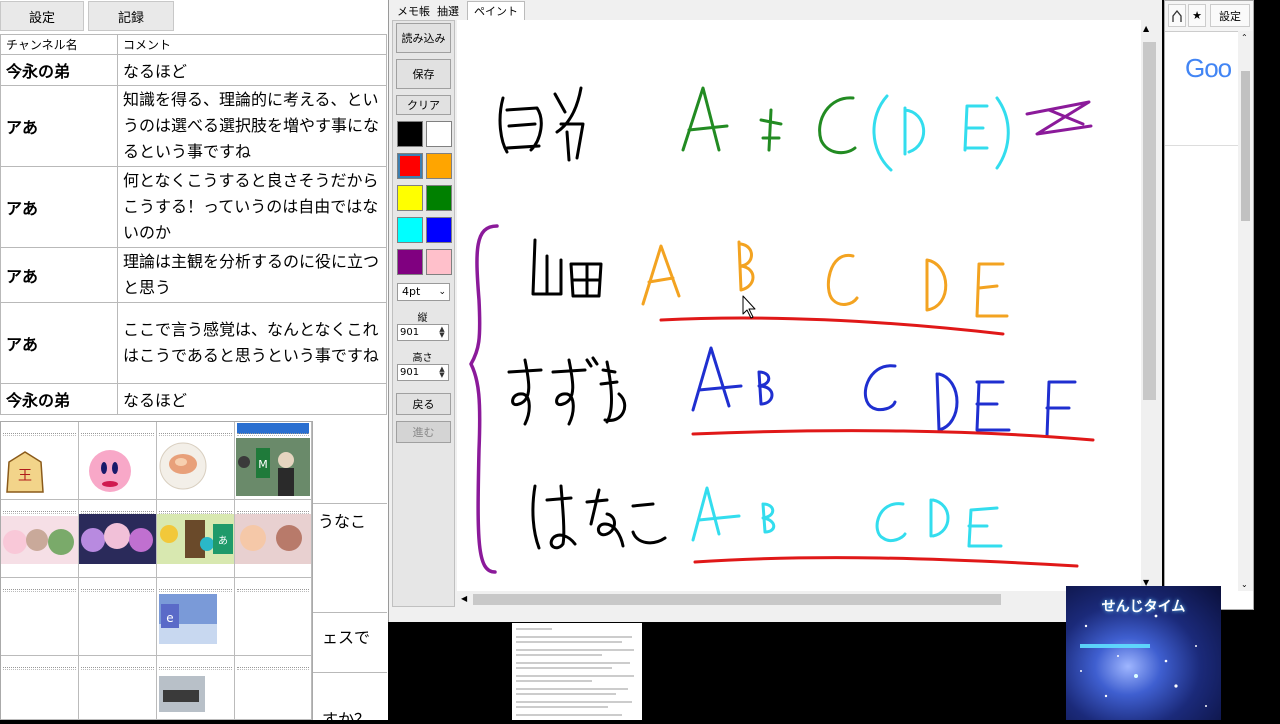 The width and height of the screenshot is (1280, 724). I want to click on handwritten-letters-cyan-row4, so click(847, 517).